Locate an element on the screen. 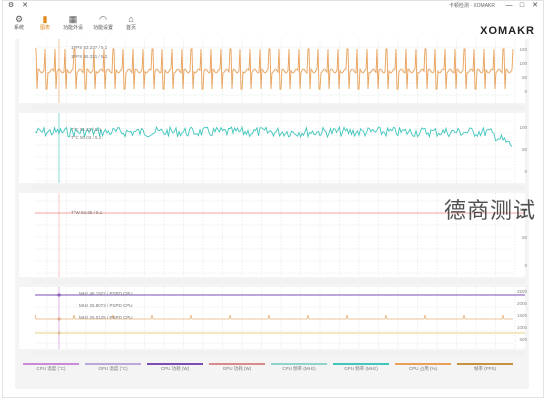  toolbar-label: 首页 is located at coordinates (130, 28).